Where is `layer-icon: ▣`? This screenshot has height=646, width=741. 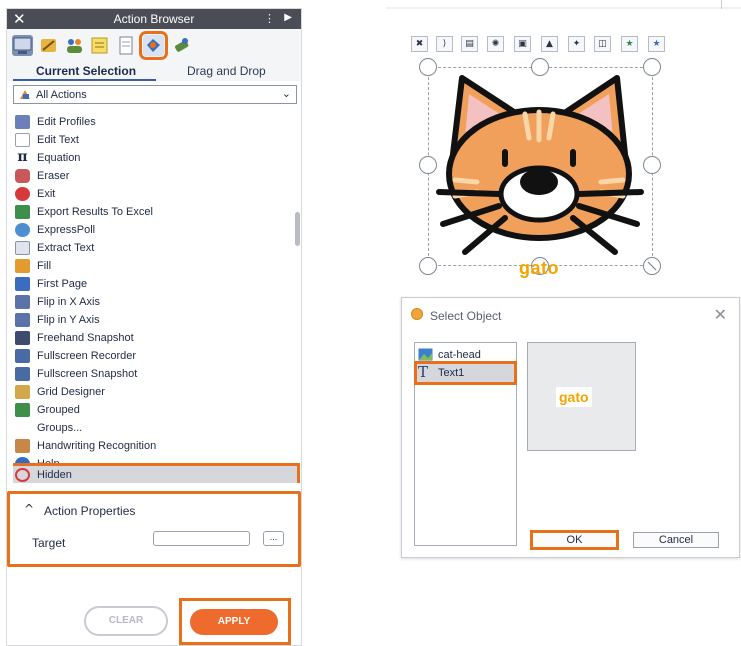
layer-icon: ▣ is located at coordinates (522, 44).